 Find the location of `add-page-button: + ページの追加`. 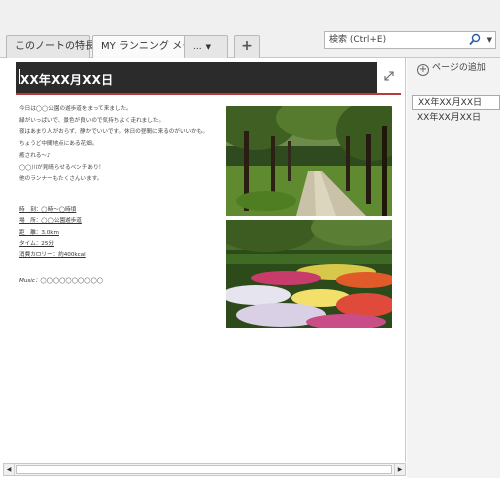

add-page-button: + ページの追加 is located at coordinates (451, 68).